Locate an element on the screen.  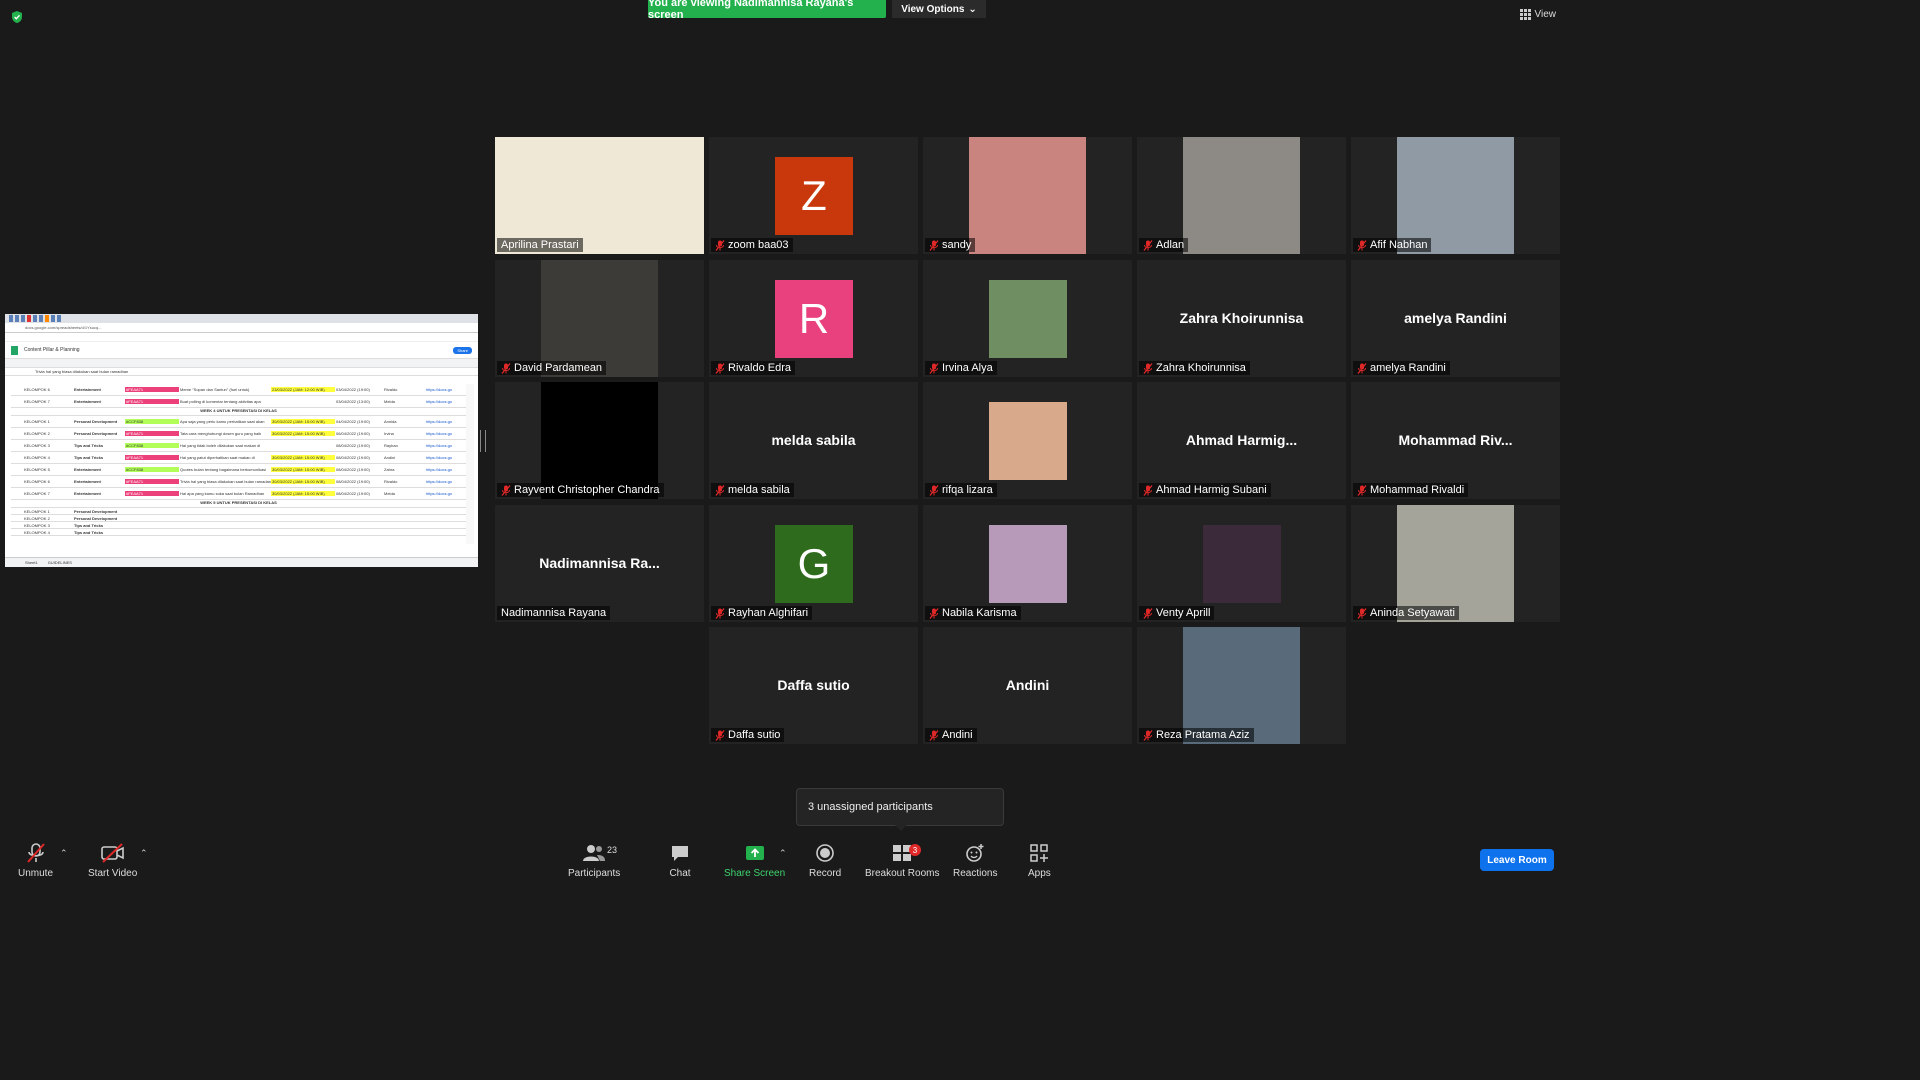
participant-name: Venty Aprill is located at coordinates (1183, 613).